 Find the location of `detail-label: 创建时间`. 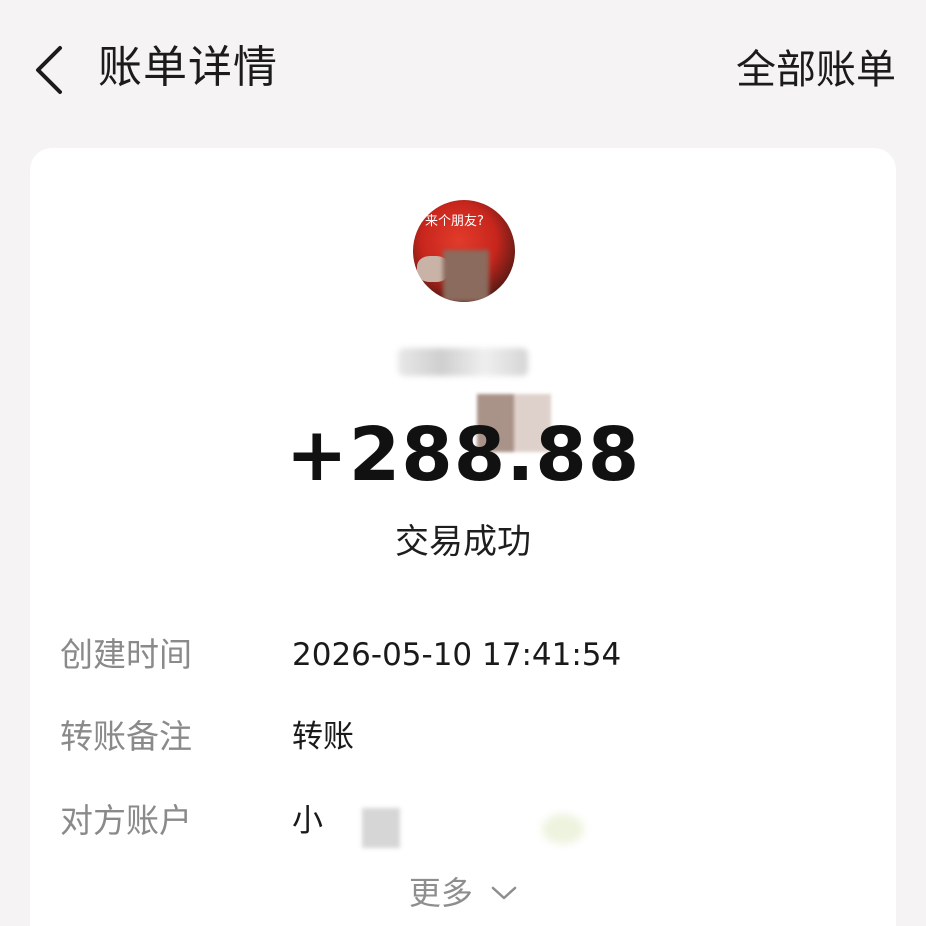

detail-label: 创建时间 is located at coordinates (126, 654).